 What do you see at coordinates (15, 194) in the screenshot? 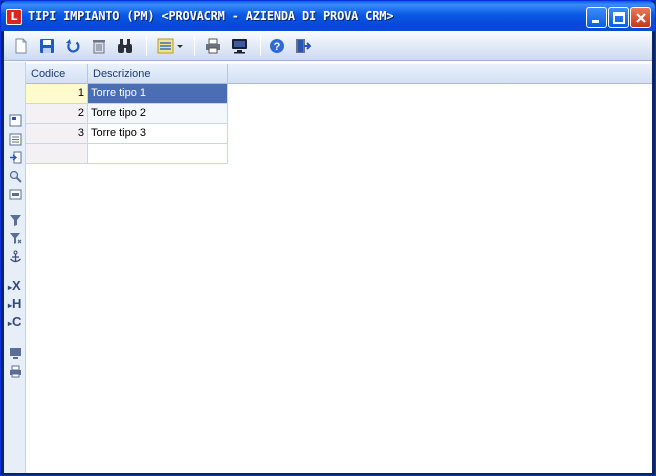
I see `form-view-icon` at bounding box center [15, 194].